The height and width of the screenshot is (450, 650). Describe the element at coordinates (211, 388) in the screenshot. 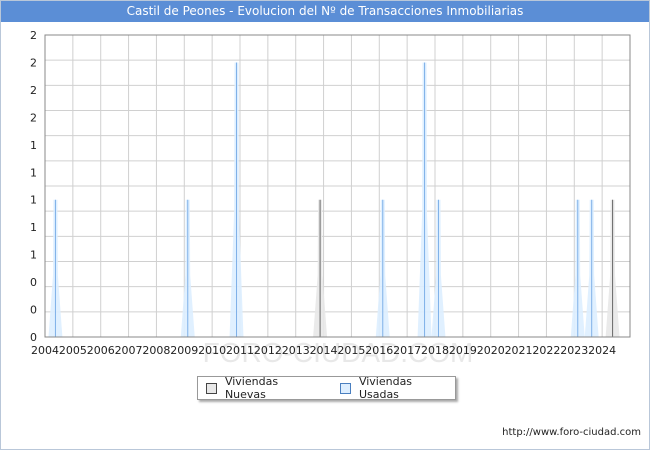

I see `legend-swatch-nuevas` at that location.